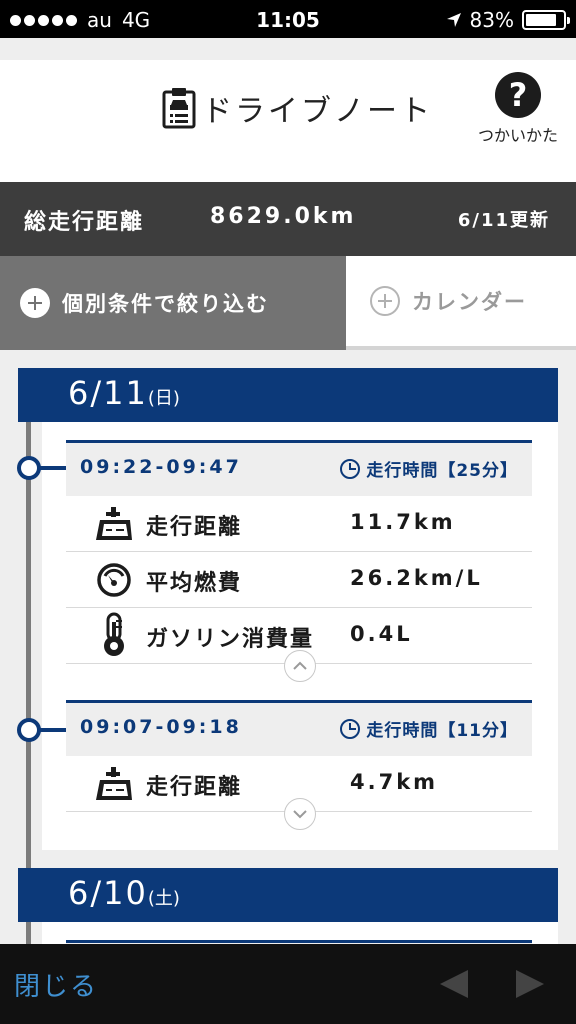  What do you see at coordinates (454, 984) in the screenshot?
I see `back-arrow-icon` at bounding box center [454, 984].